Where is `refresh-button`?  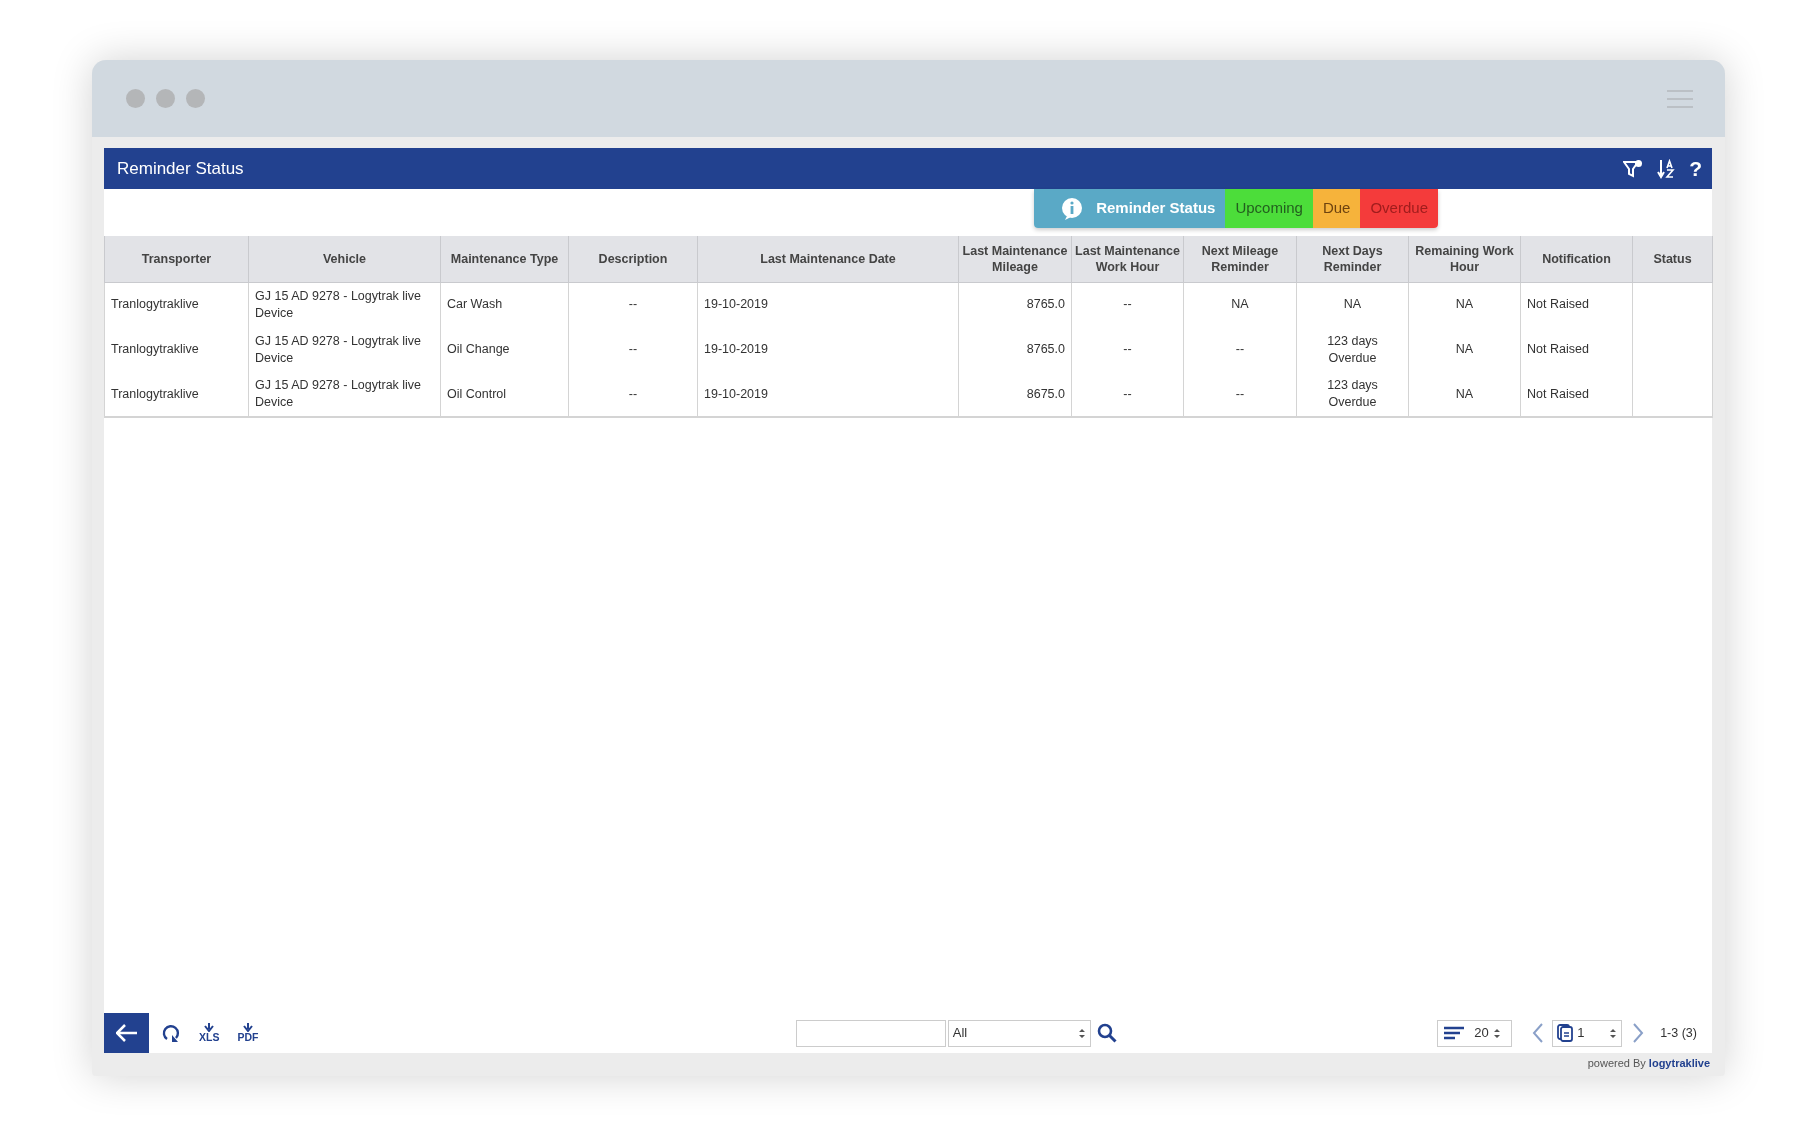 refresh-button is located at coordinates (171, 1033).